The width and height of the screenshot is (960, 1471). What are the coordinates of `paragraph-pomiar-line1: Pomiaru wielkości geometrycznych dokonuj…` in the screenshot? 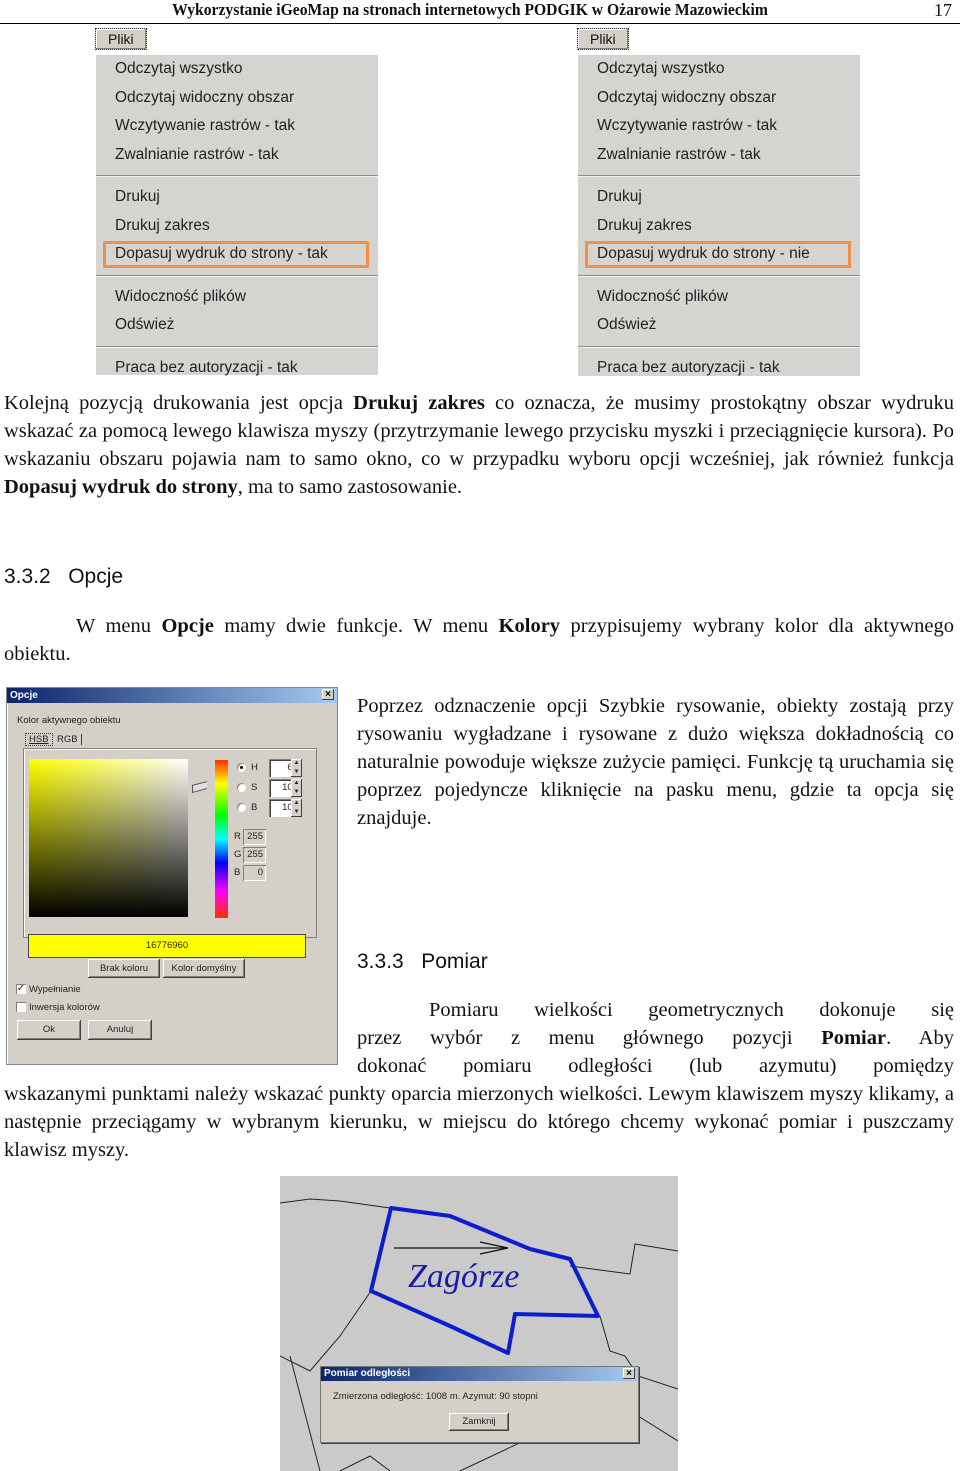 It's located at (691, 1010).